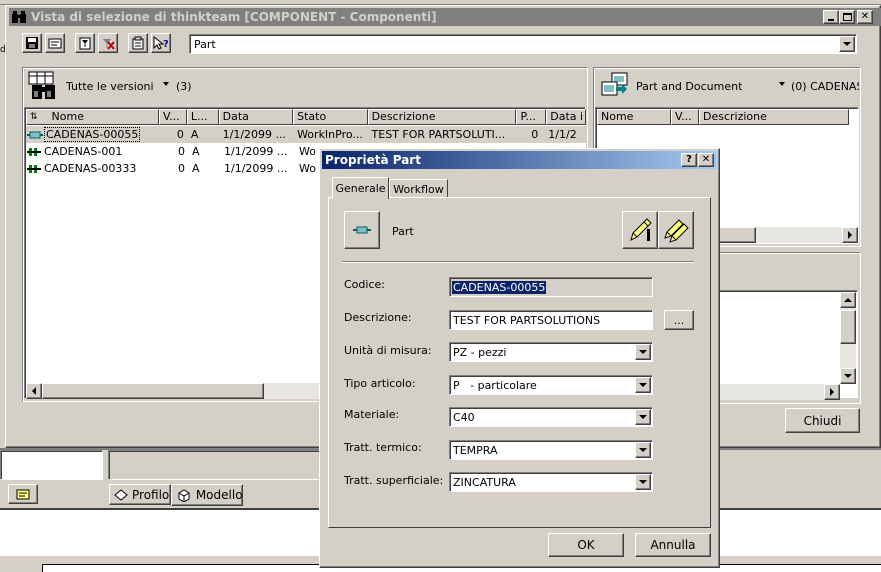 The height and width of the screenshot is (572, 881). What do you see at coordinates (499, 287) in the screenshot?
I see `codice-value: CADENAS-00055` at bounding box center [499, 287].